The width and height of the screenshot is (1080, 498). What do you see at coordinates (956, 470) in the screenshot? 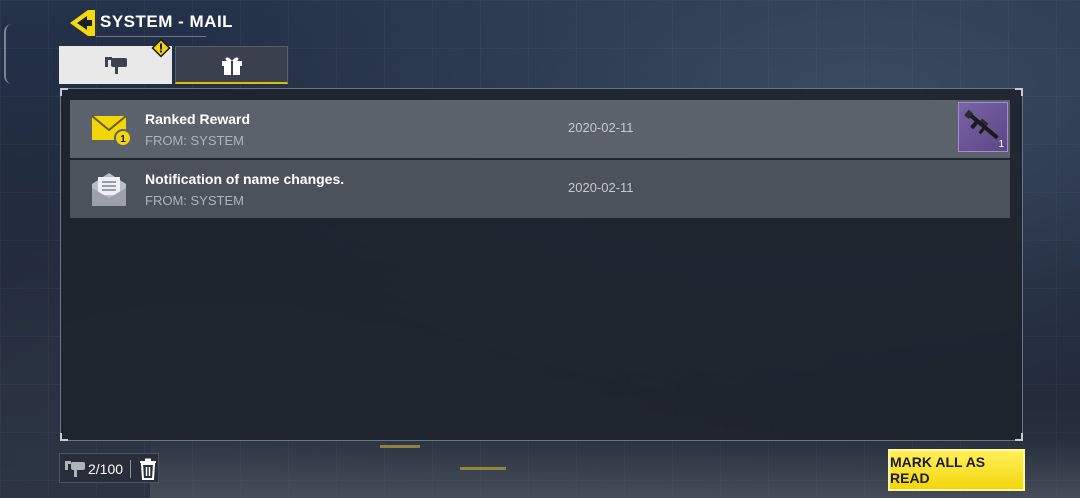
I see `mark-all-as-read-button: MARK ALL AS READ` at bounding box center [956, 470].